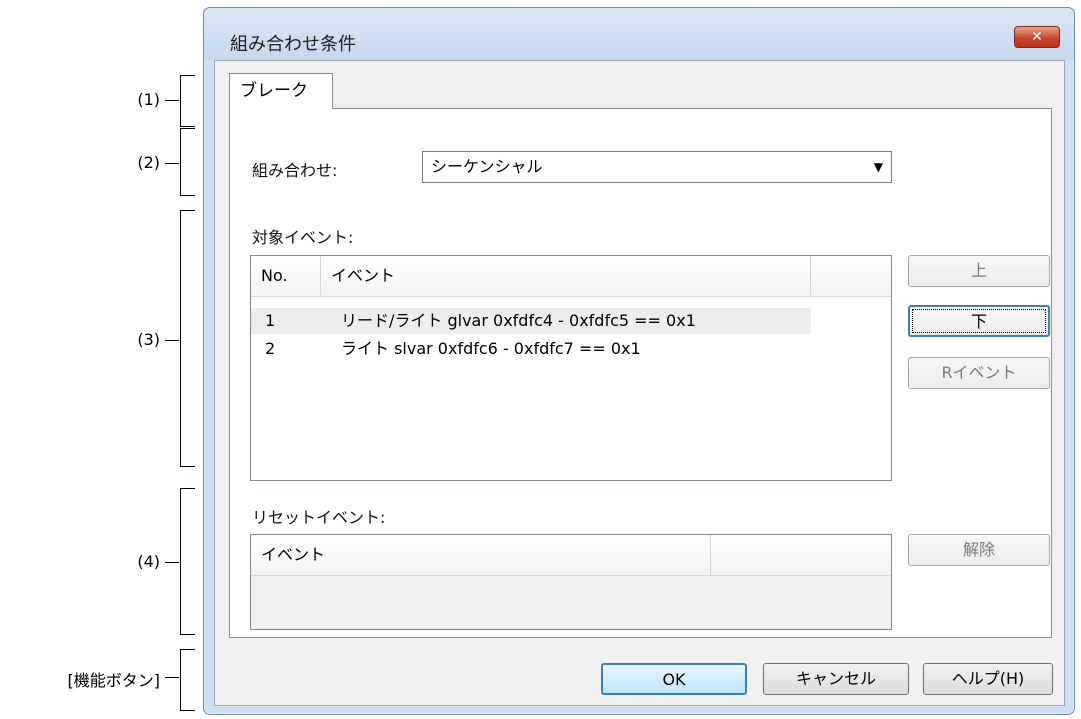  I want to click on close-icon: ✕, so click(1037, 37).